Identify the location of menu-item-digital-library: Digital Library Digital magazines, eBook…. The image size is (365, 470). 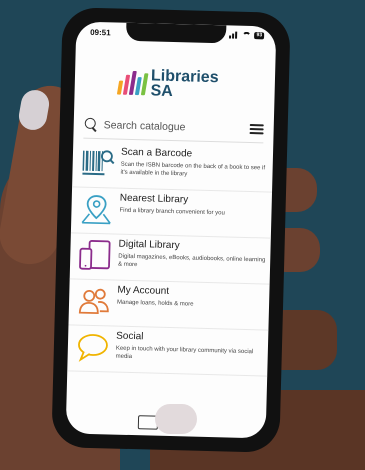
(170, 259).